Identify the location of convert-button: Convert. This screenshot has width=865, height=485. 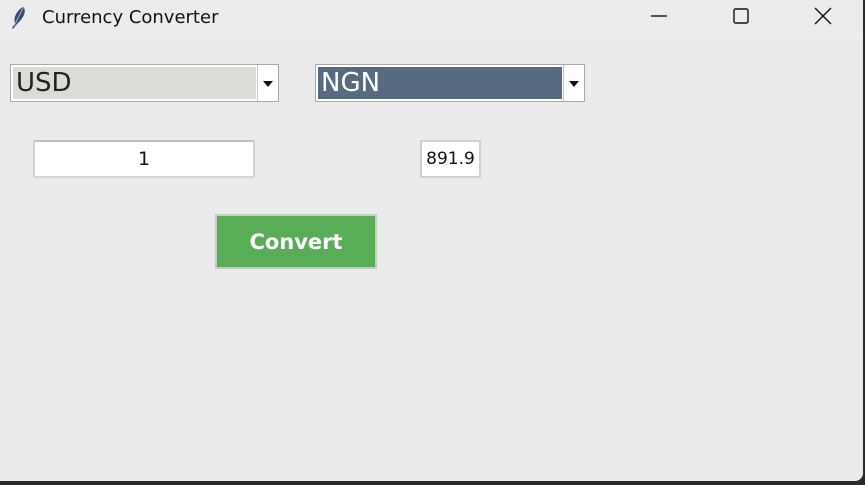
(296, 241).